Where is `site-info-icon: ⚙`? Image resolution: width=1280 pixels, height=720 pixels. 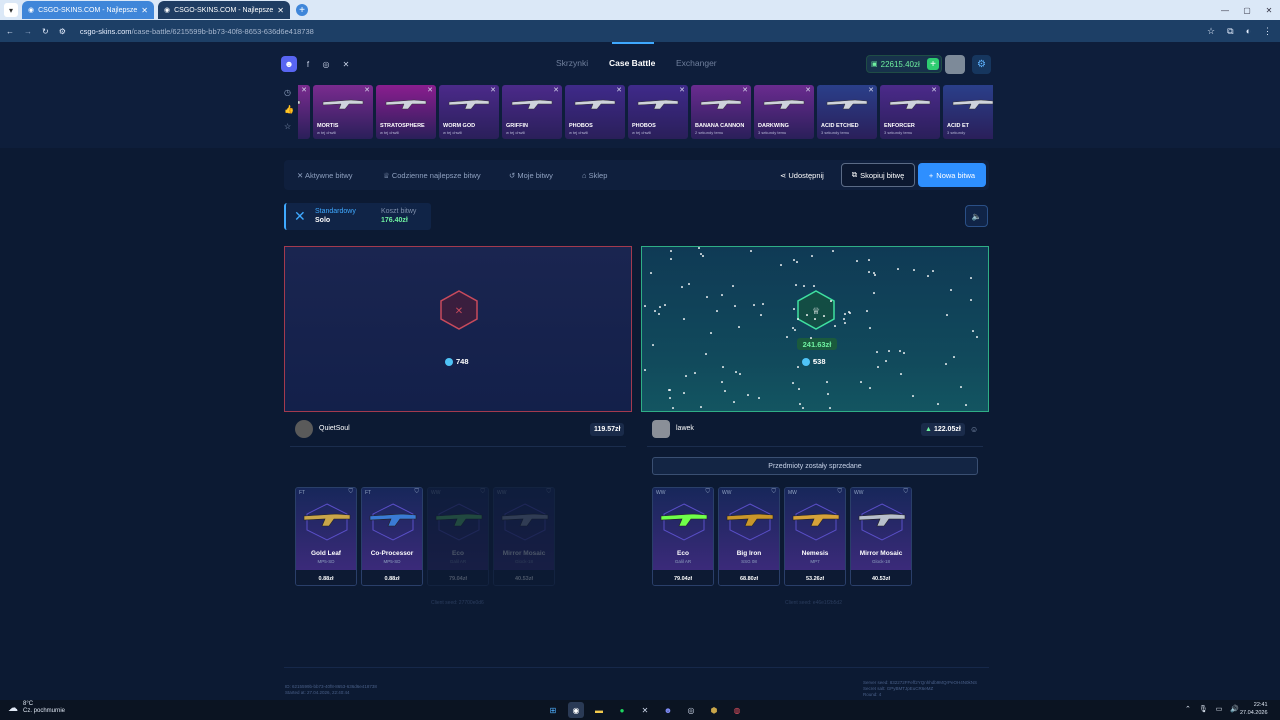
site-info-icon: ⚙ is located at coordinates (62, 31).